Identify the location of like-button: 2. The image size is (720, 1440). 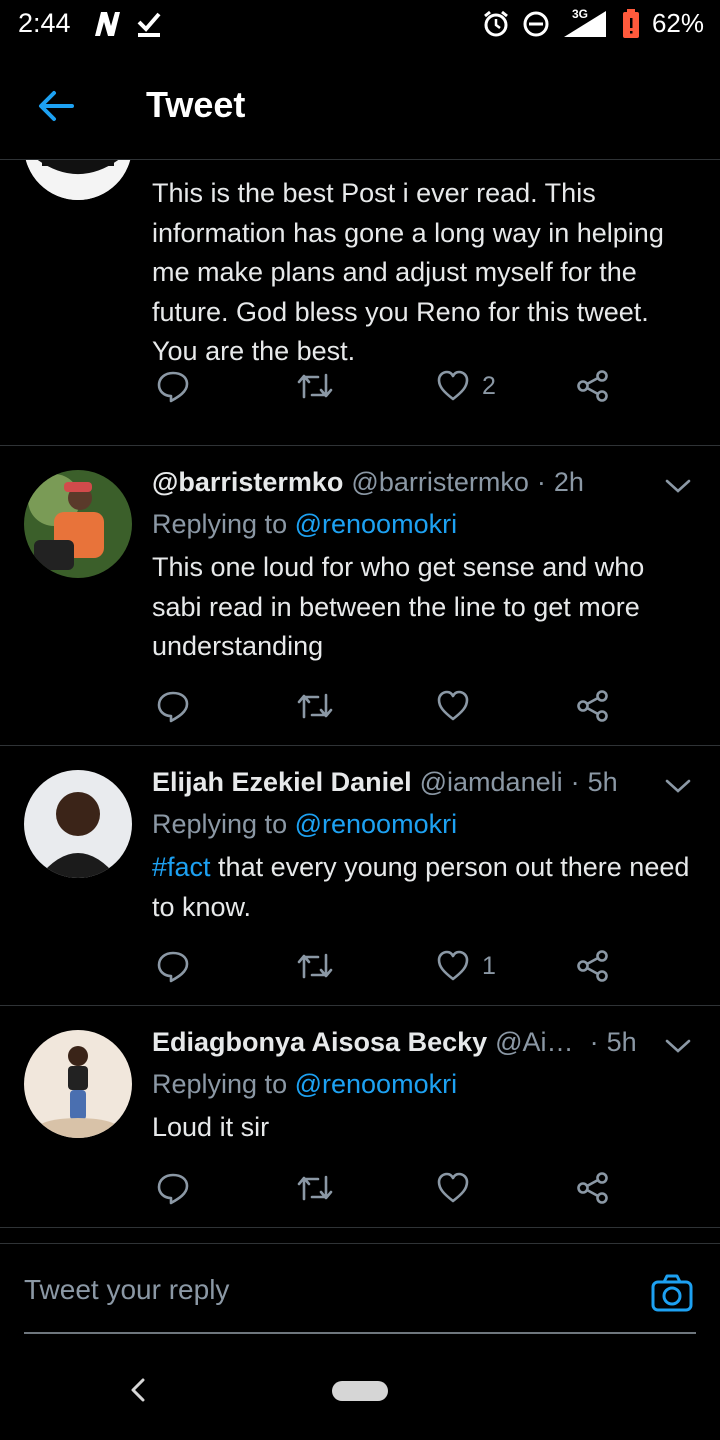
(466, 386).